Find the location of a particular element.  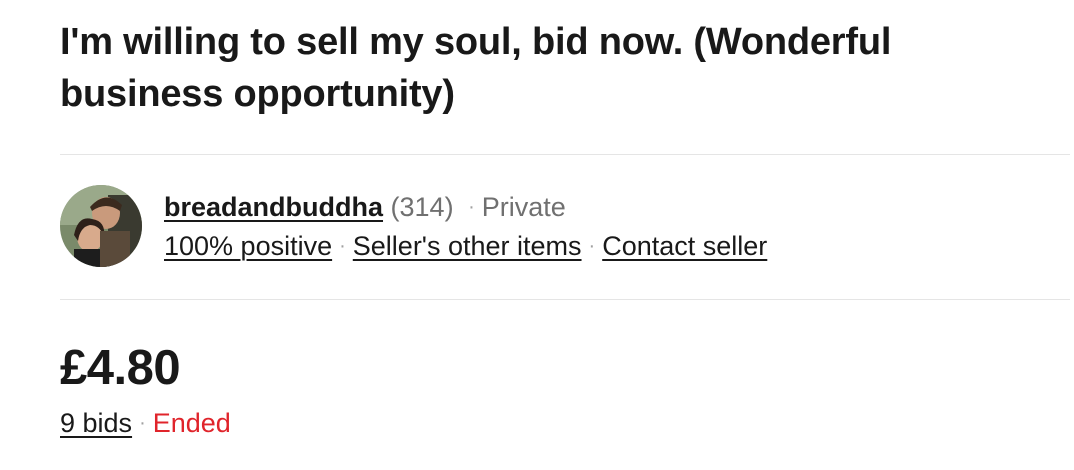

current-price: £4.80 is located at coordinates (120, 368).